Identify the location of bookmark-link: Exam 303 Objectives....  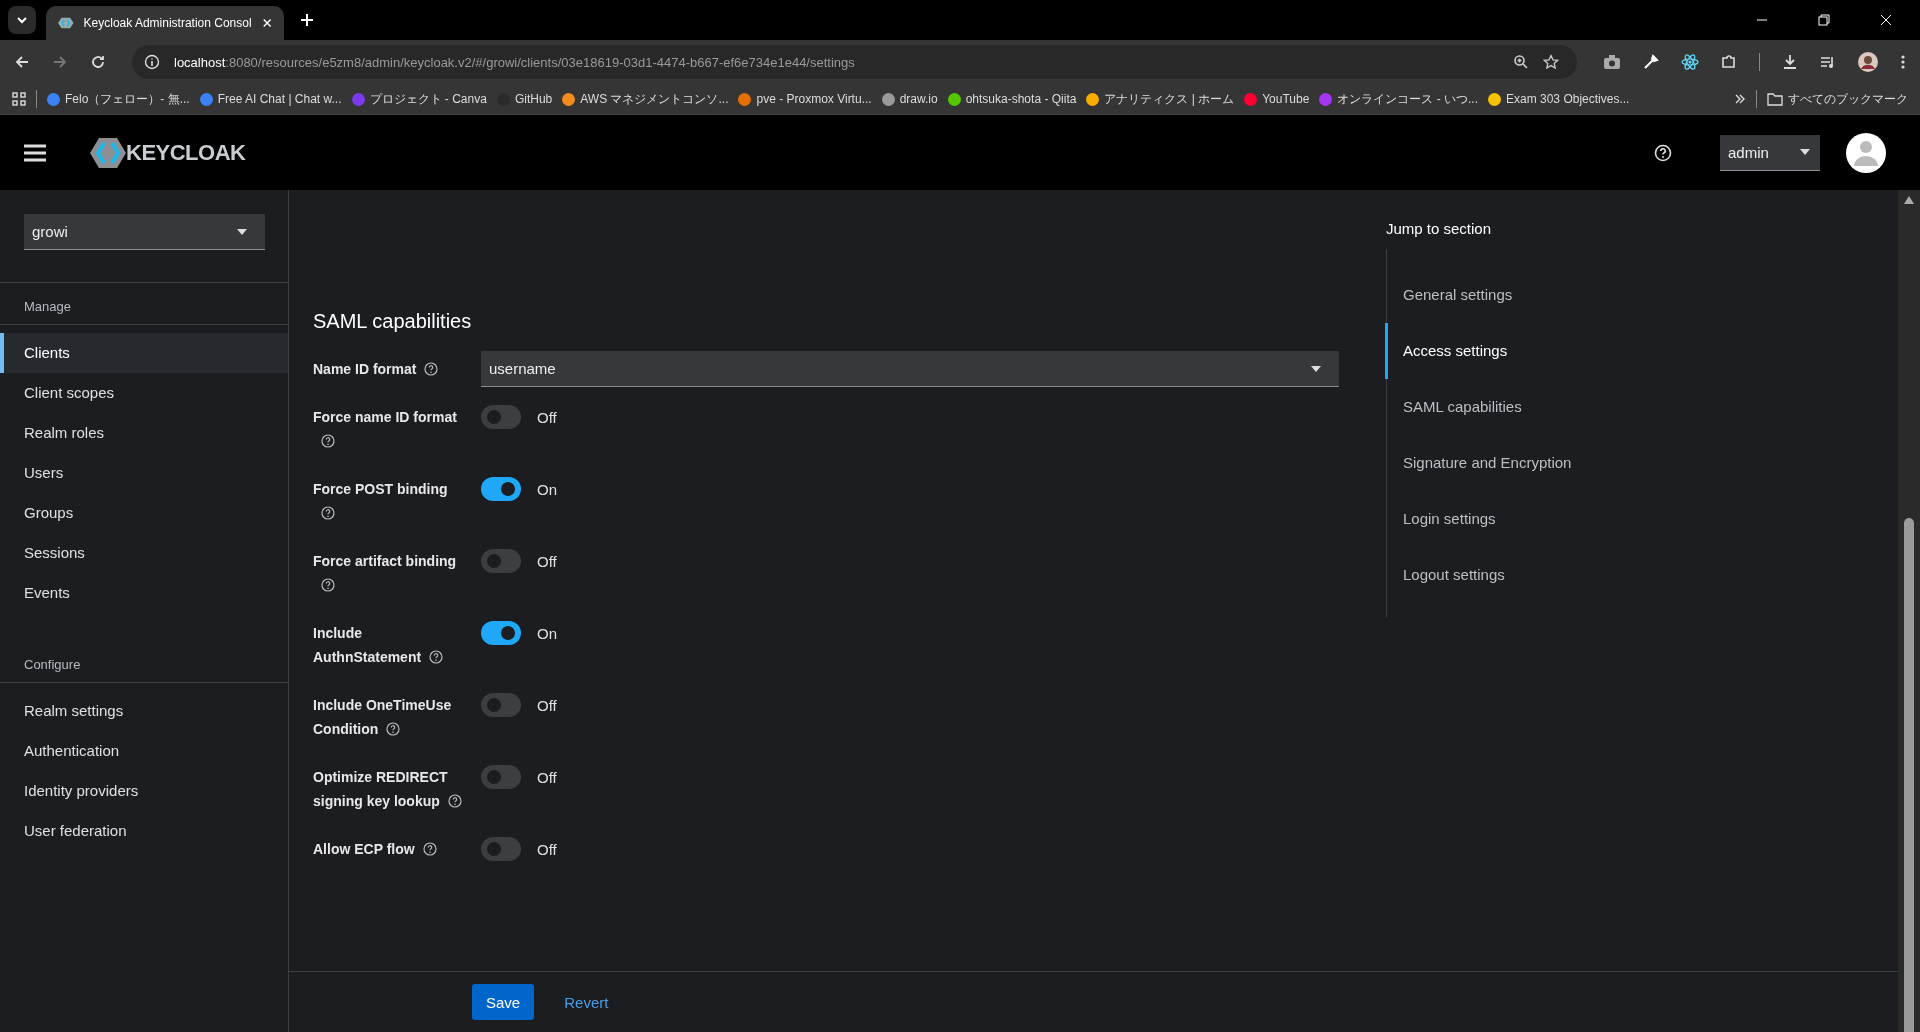
(1559, 99).